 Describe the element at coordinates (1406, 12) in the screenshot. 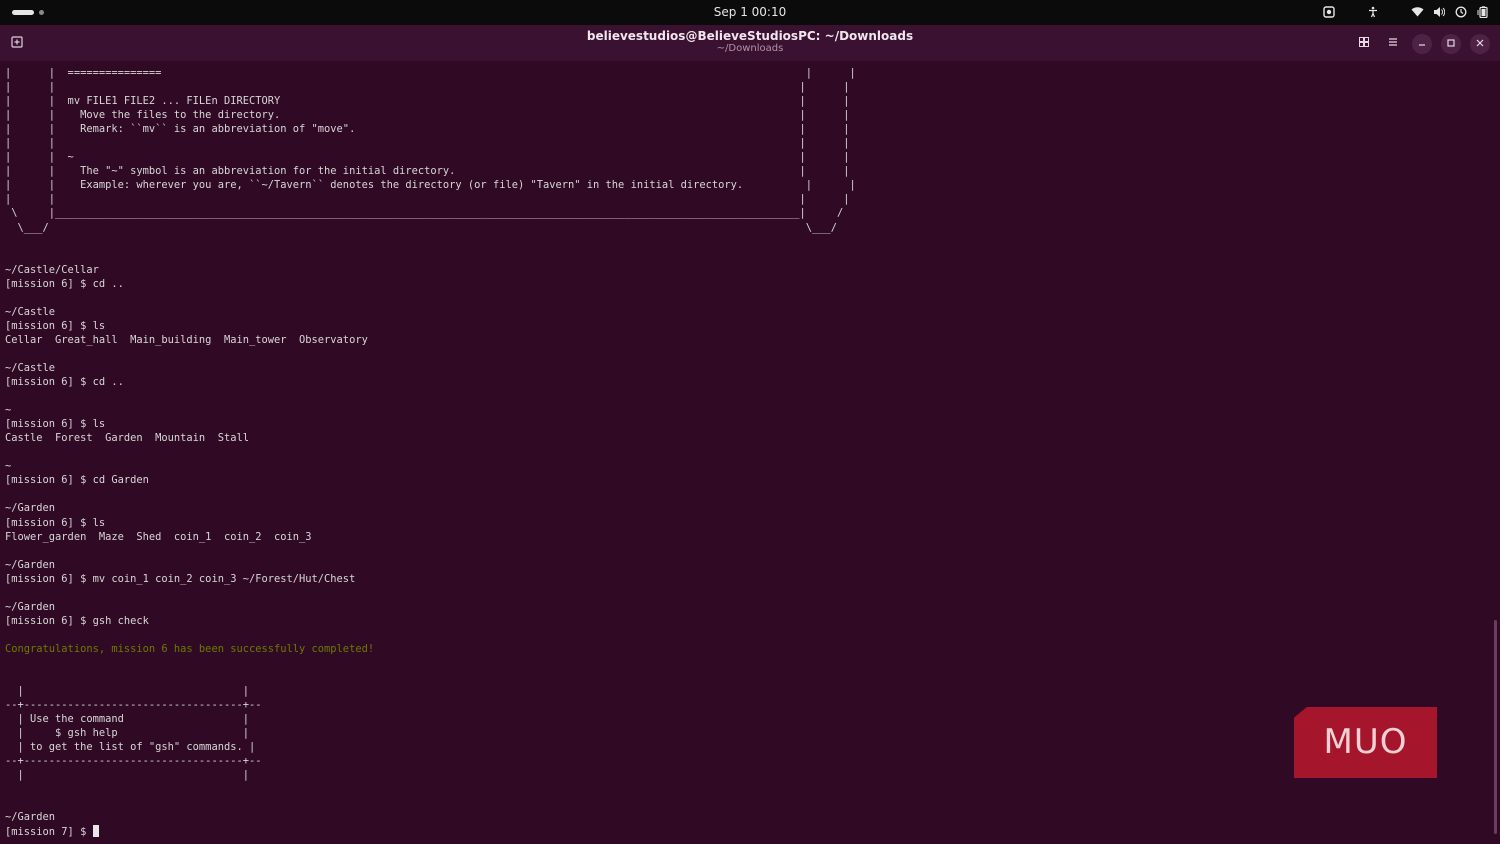

I see `system-tray` at that location.